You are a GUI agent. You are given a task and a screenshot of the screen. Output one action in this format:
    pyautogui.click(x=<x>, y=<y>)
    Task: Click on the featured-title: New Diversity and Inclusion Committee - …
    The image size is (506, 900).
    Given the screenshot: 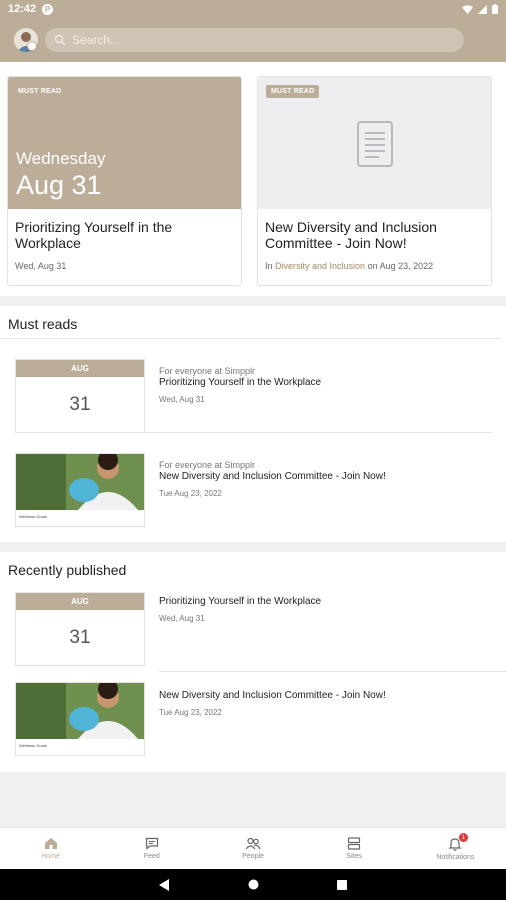 What is the action you would take?
    pyautogui.click(x=351, y=235)
    